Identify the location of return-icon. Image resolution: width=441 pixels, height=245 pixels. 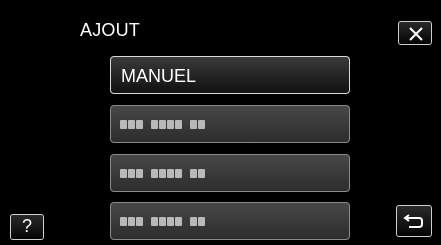
(413, 221).